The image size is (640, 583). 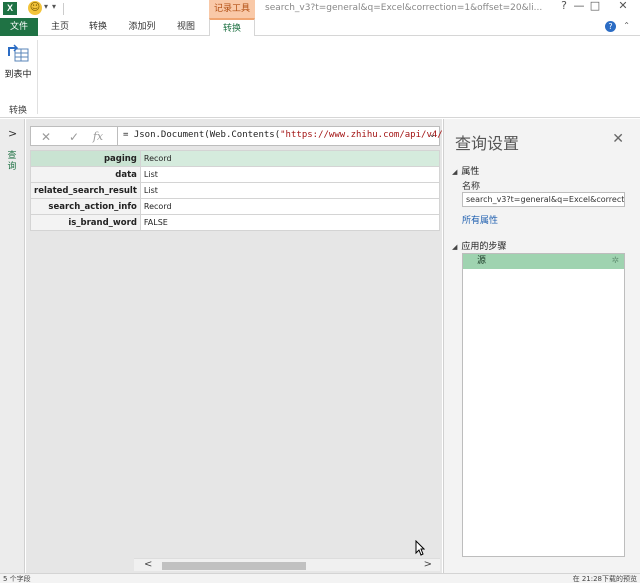 I want to click on ribbon-group-label: 转换, so click(x=18, y=111).